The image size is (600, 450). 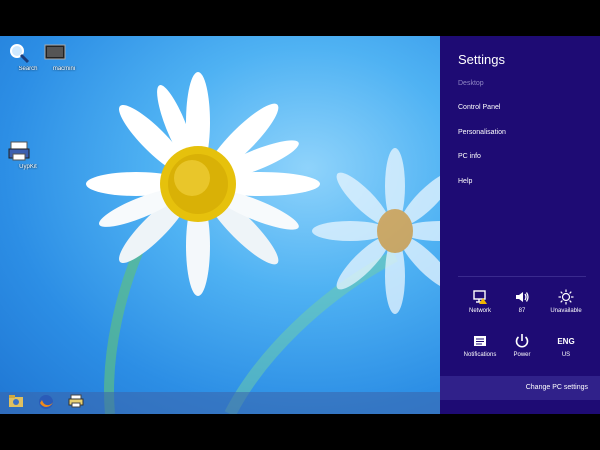 What do you see at coordinates (469, 156) in the screenshot?
I see `settings-link-pc-info: PC info` at bounding box center [469, 156].